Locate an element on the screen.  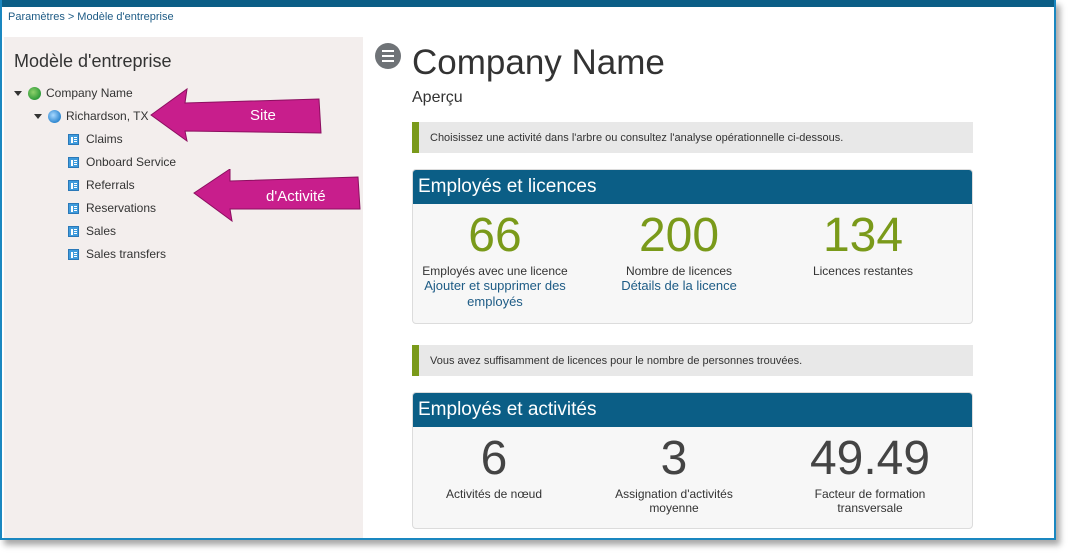
top-bar is located at coordinates (528, 3).